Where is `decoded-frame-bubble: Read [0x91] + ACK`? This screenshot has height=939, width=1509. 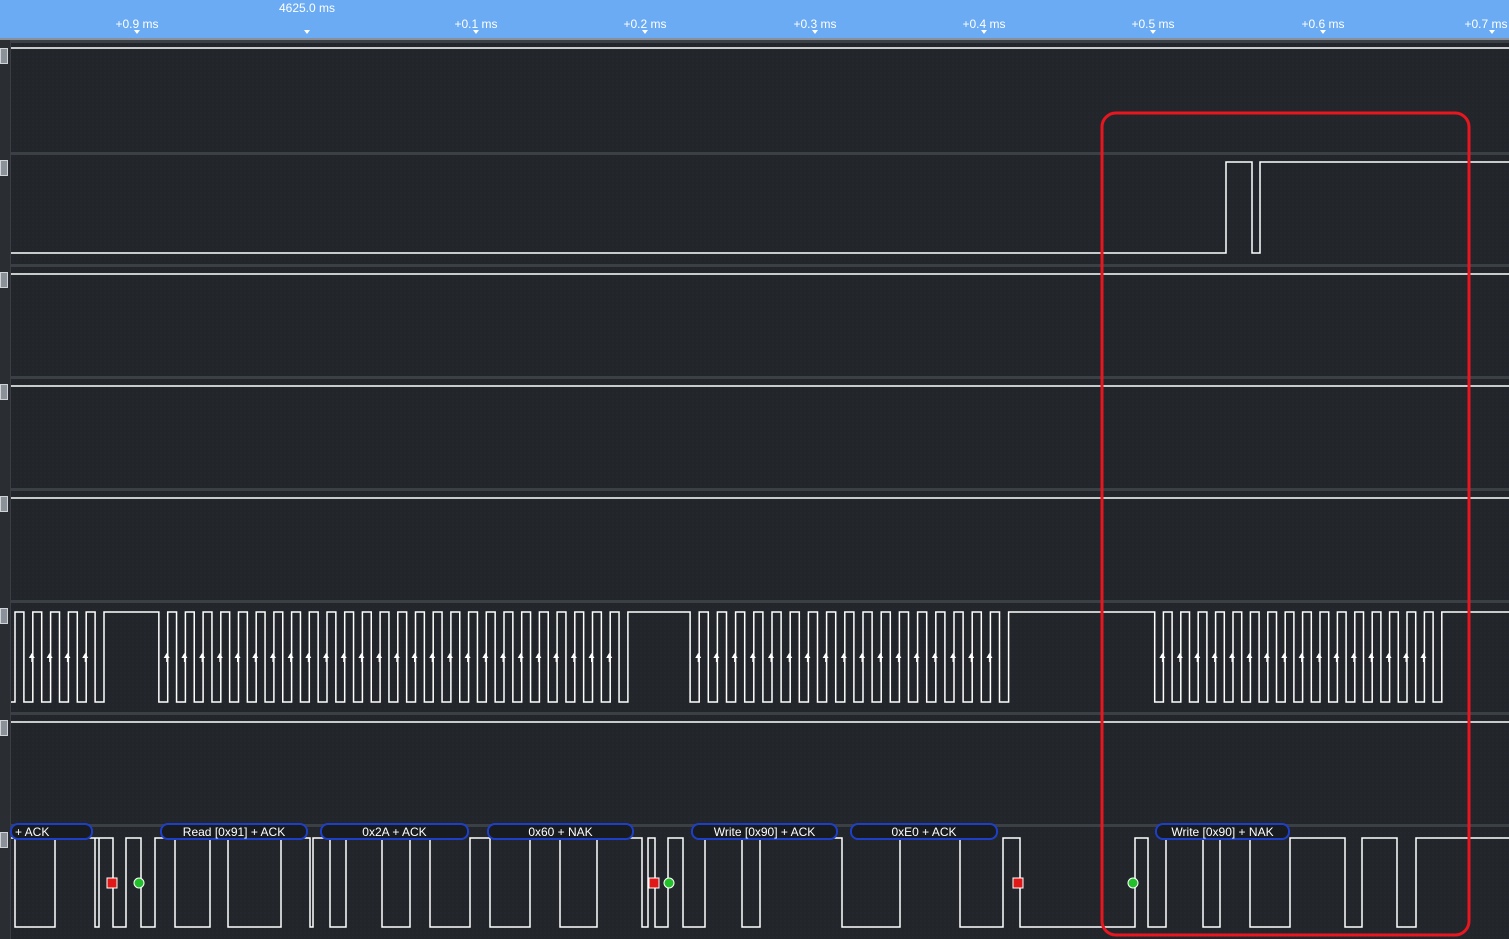
decoded-frame-bubble: Read [0x91] + ACK is located at coordinates (234, 831).